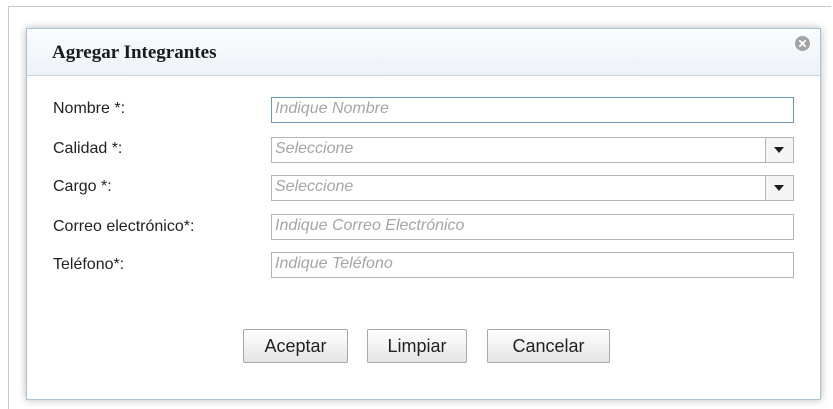 This screenshot has width=833, height=409. Describe the element at coordinates (802, 43) in the screenshot. I see `close-icon` at that location.